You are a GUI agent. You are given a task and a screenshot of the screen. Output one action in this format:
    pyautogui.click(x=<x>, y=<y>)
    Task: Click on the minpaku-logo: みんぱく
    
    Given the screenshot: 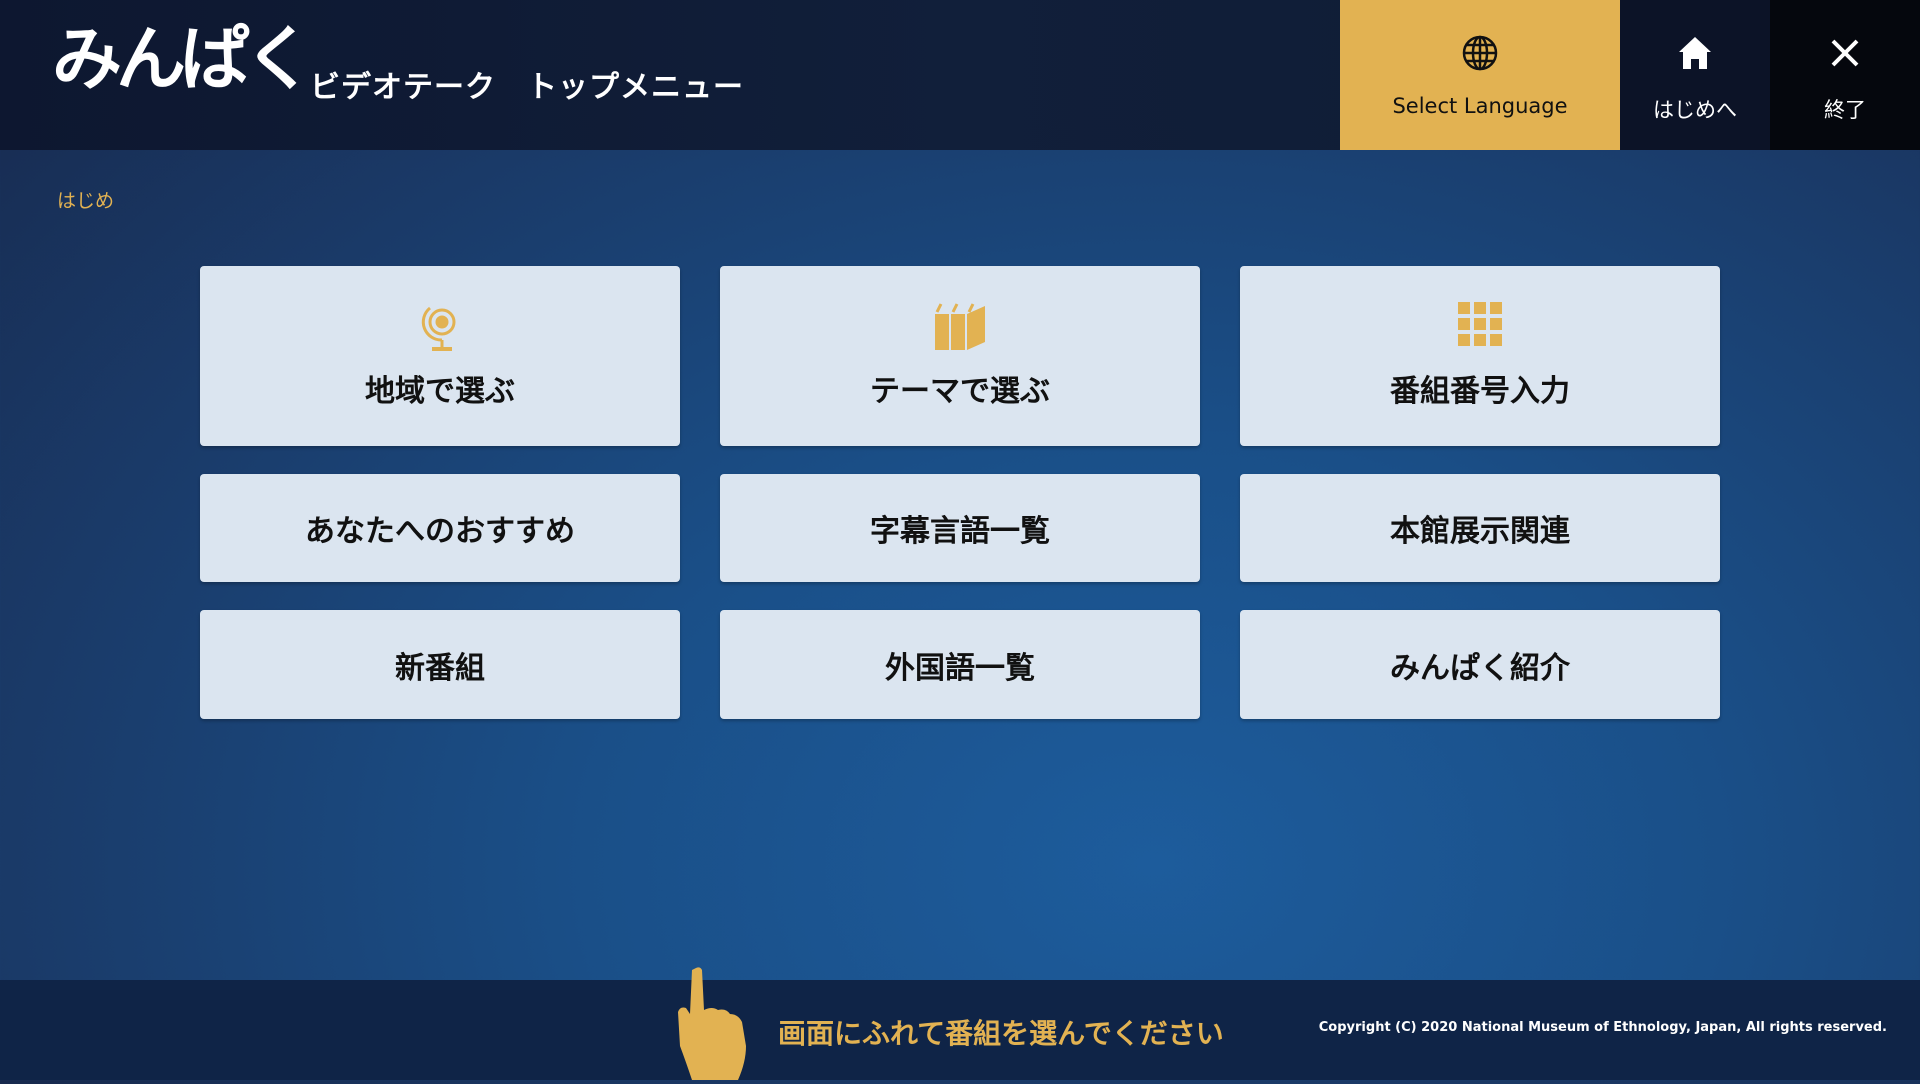 What is the action you would take?
    pyautogui.click(x=183, y=59)
    